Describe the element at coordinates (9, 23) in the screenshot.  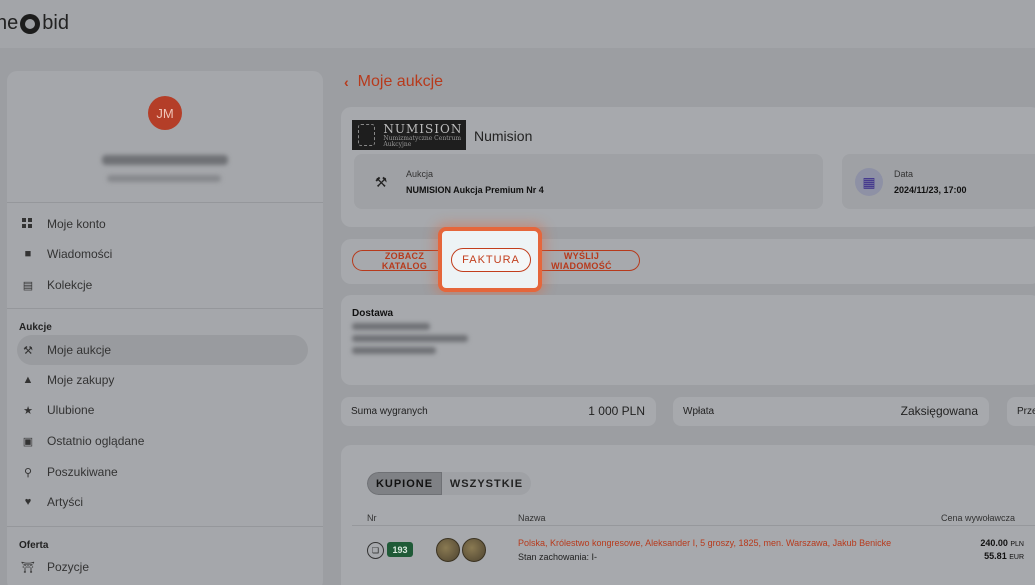
I see `logo-text-left: ne` at that location.